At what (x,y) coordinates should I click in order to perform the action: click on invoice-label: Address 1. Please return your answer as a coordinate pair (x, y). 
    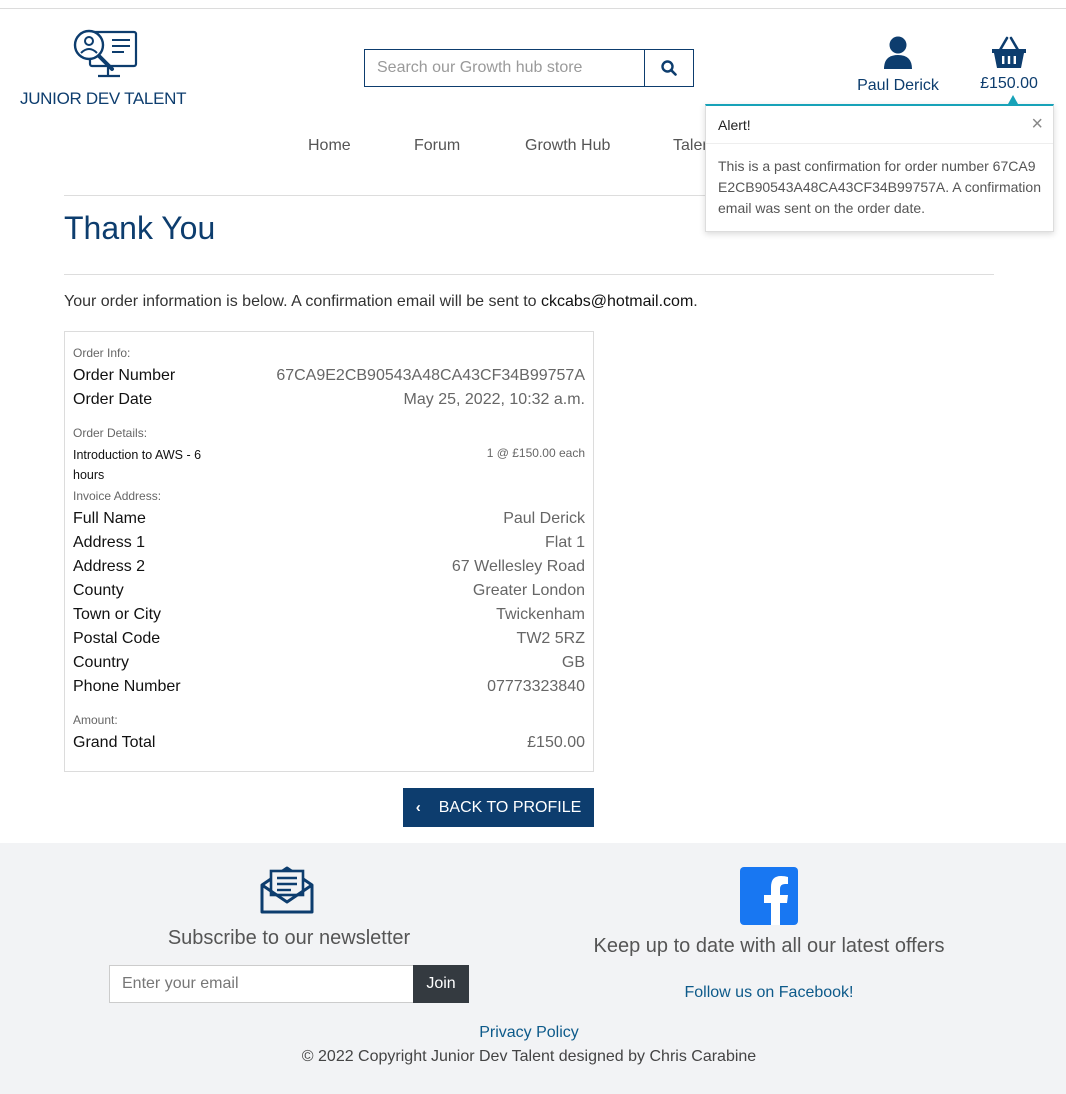
    Looking at the image, I should click on (109, 542).